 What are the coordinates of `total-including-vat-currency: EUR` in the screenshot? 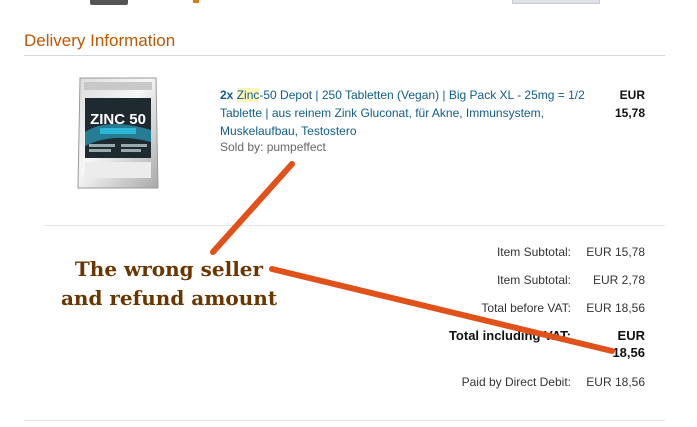 It's located at (631, 335).